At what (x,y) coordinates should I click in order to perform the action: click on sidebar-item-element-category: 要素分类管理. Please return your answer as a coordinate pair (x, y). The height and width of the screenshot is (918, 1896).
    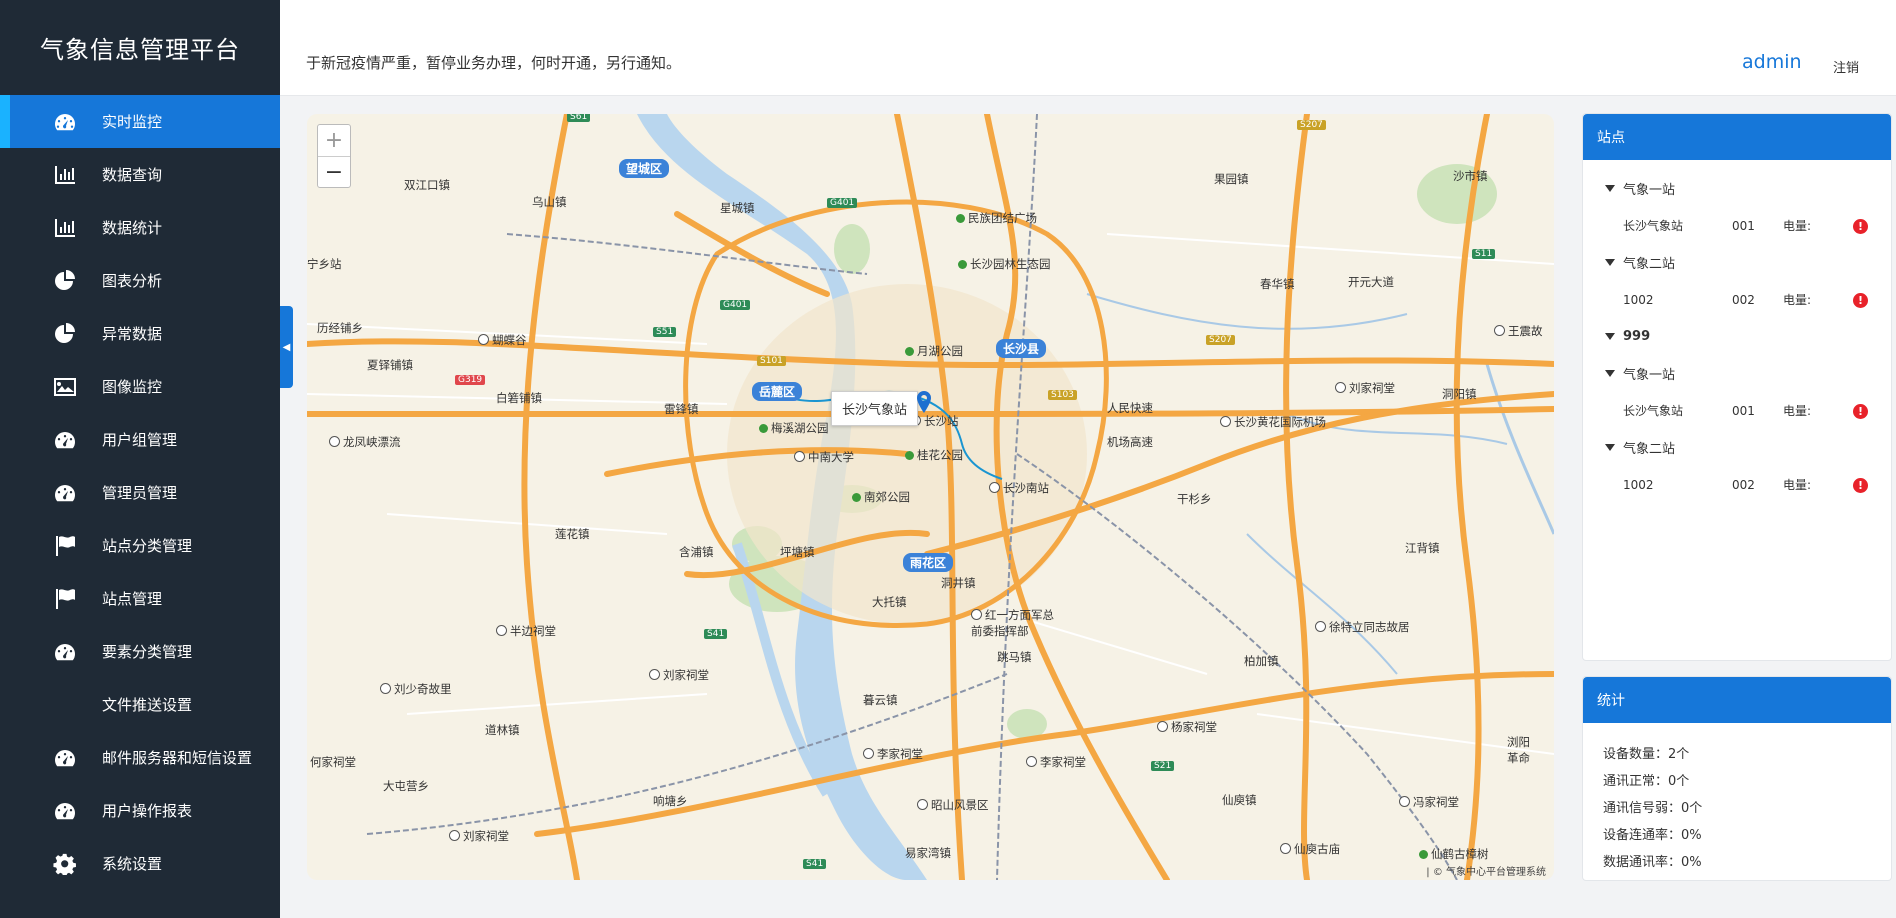
    Looking at the image, I should click on (140, 651).